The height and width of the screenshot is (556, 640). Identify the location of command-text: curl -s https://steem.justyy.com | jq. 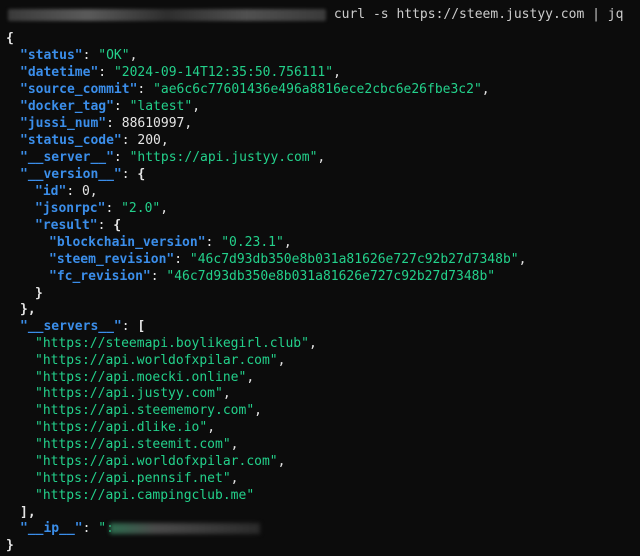
(478, 14).